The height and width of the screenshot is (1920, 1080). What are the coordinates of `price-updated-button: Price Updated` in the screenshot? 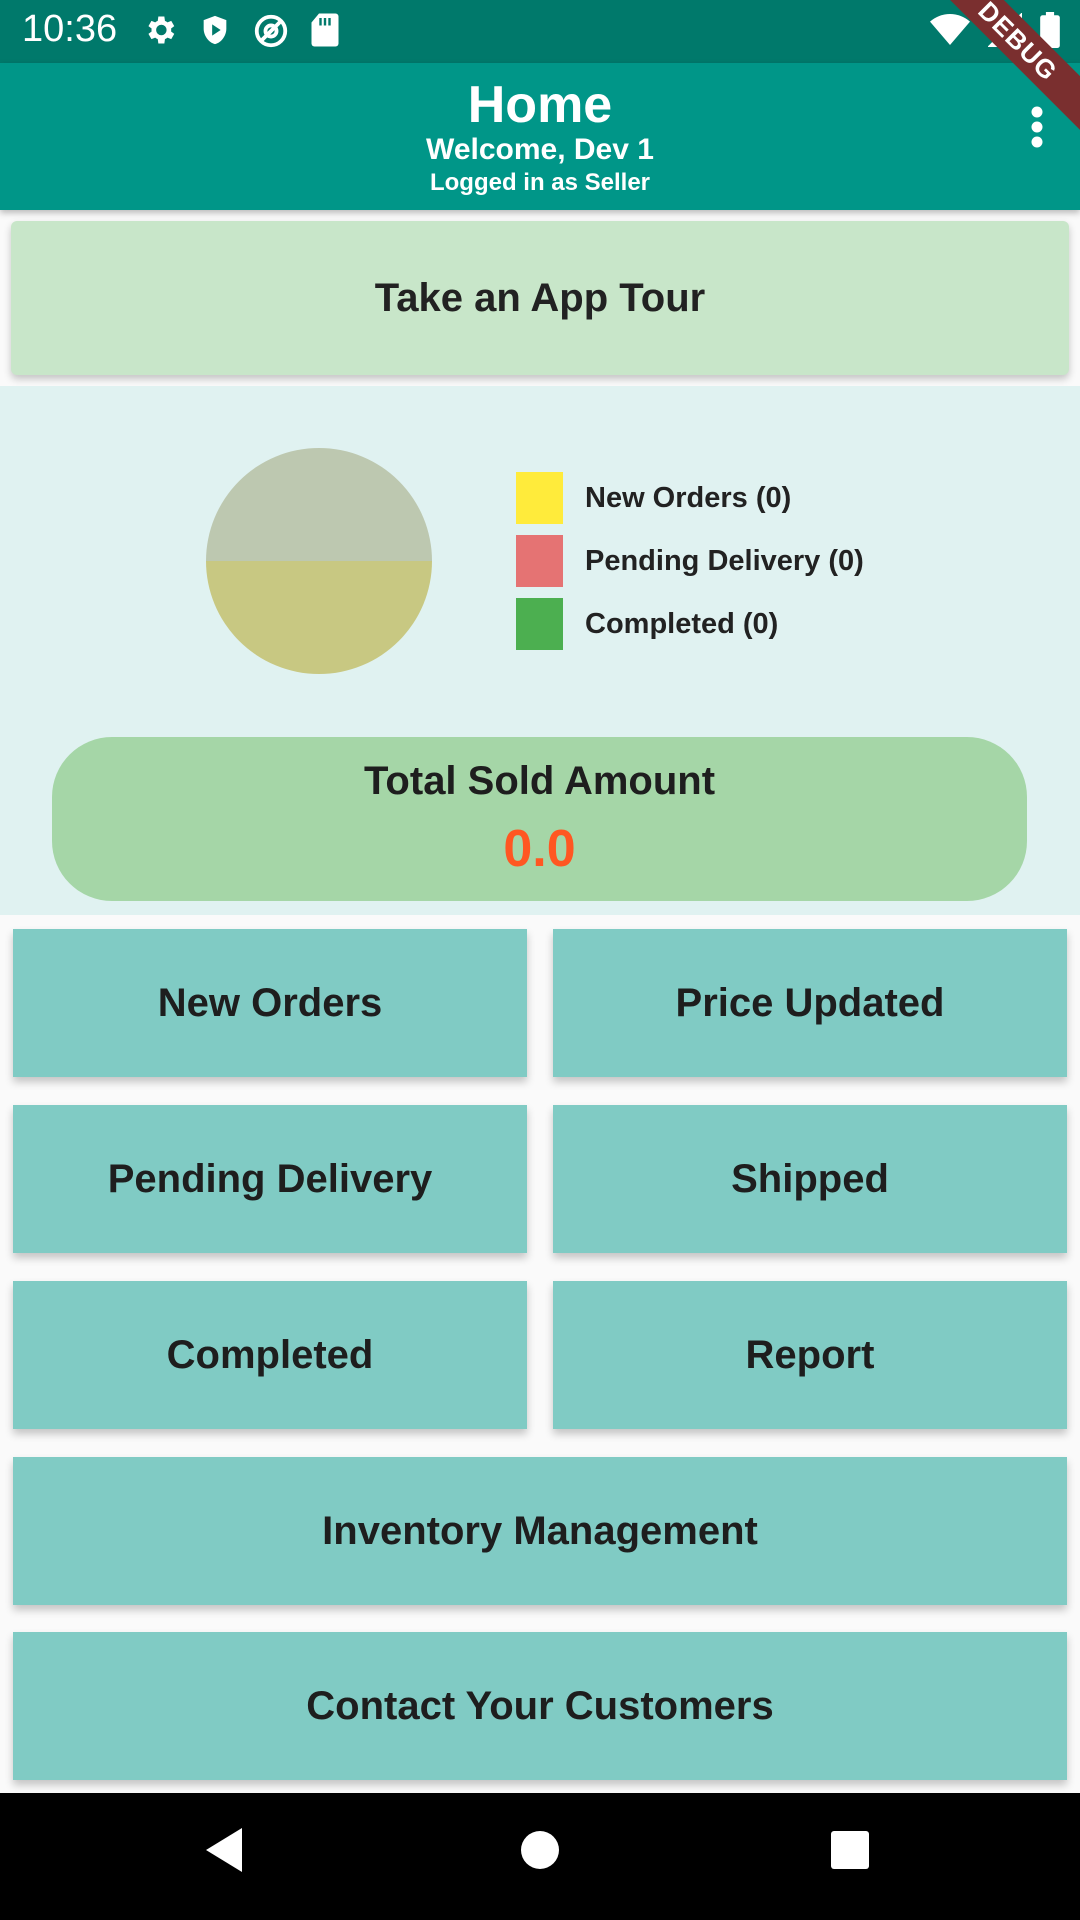 It's located at (810, 1003).